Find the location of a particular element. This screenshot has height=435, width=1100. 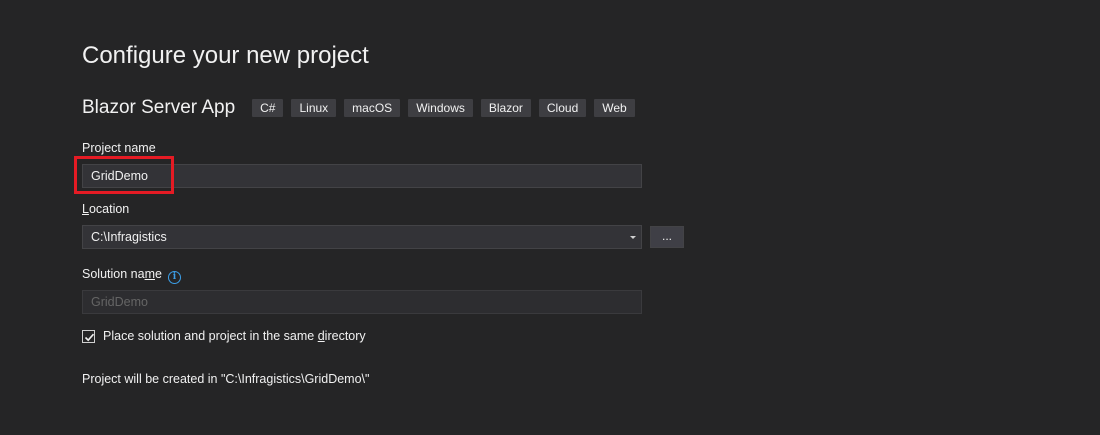

page-title: Configure your new project is located at coordinates (225, 55).